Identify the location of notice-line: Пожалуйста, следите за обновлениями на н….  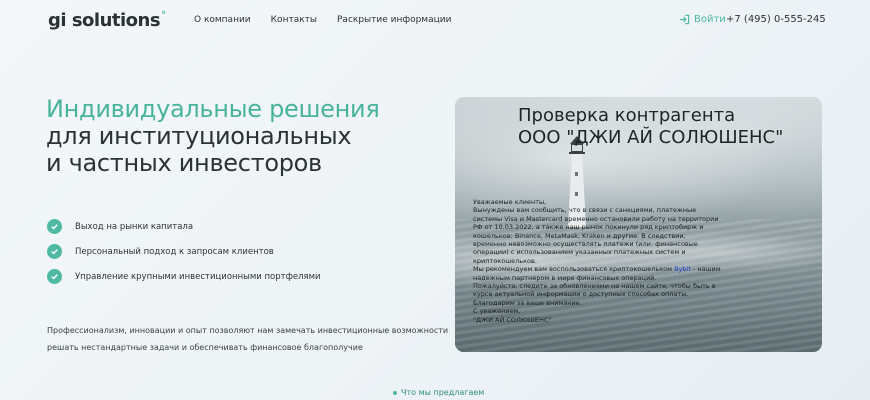
(594, 286).